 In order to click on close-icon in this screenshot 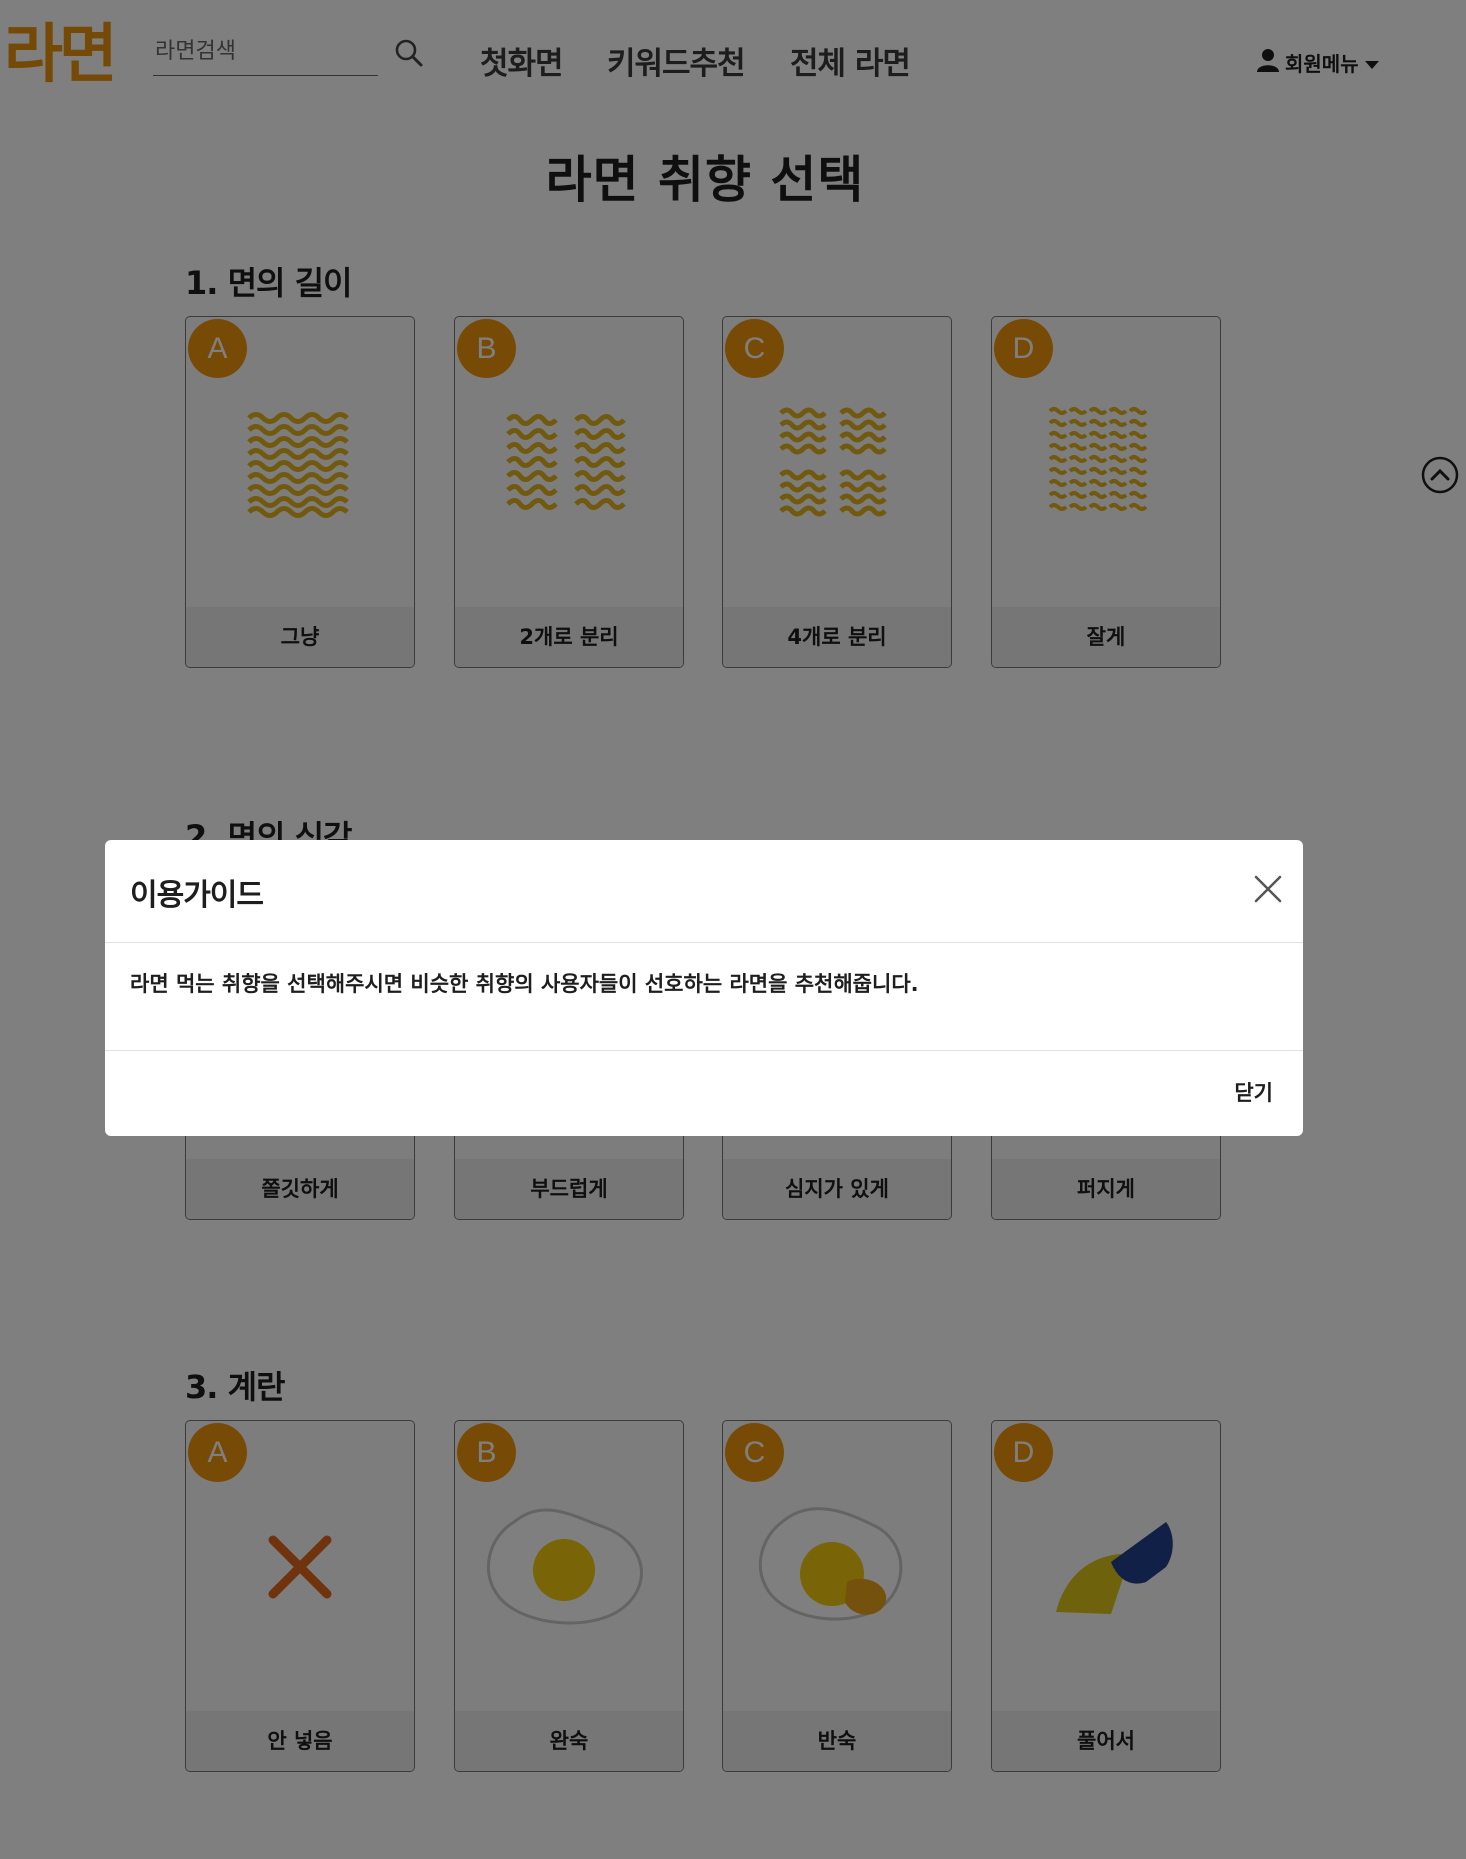, I will do `click(1268, 889)`.